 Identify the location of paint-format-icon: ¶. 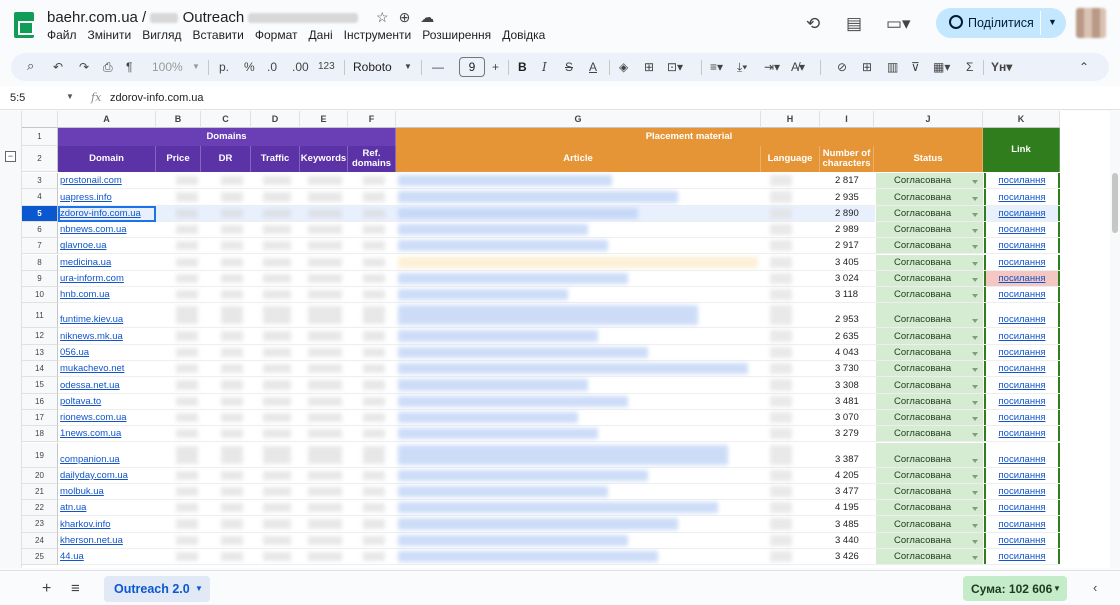
(129, 67).